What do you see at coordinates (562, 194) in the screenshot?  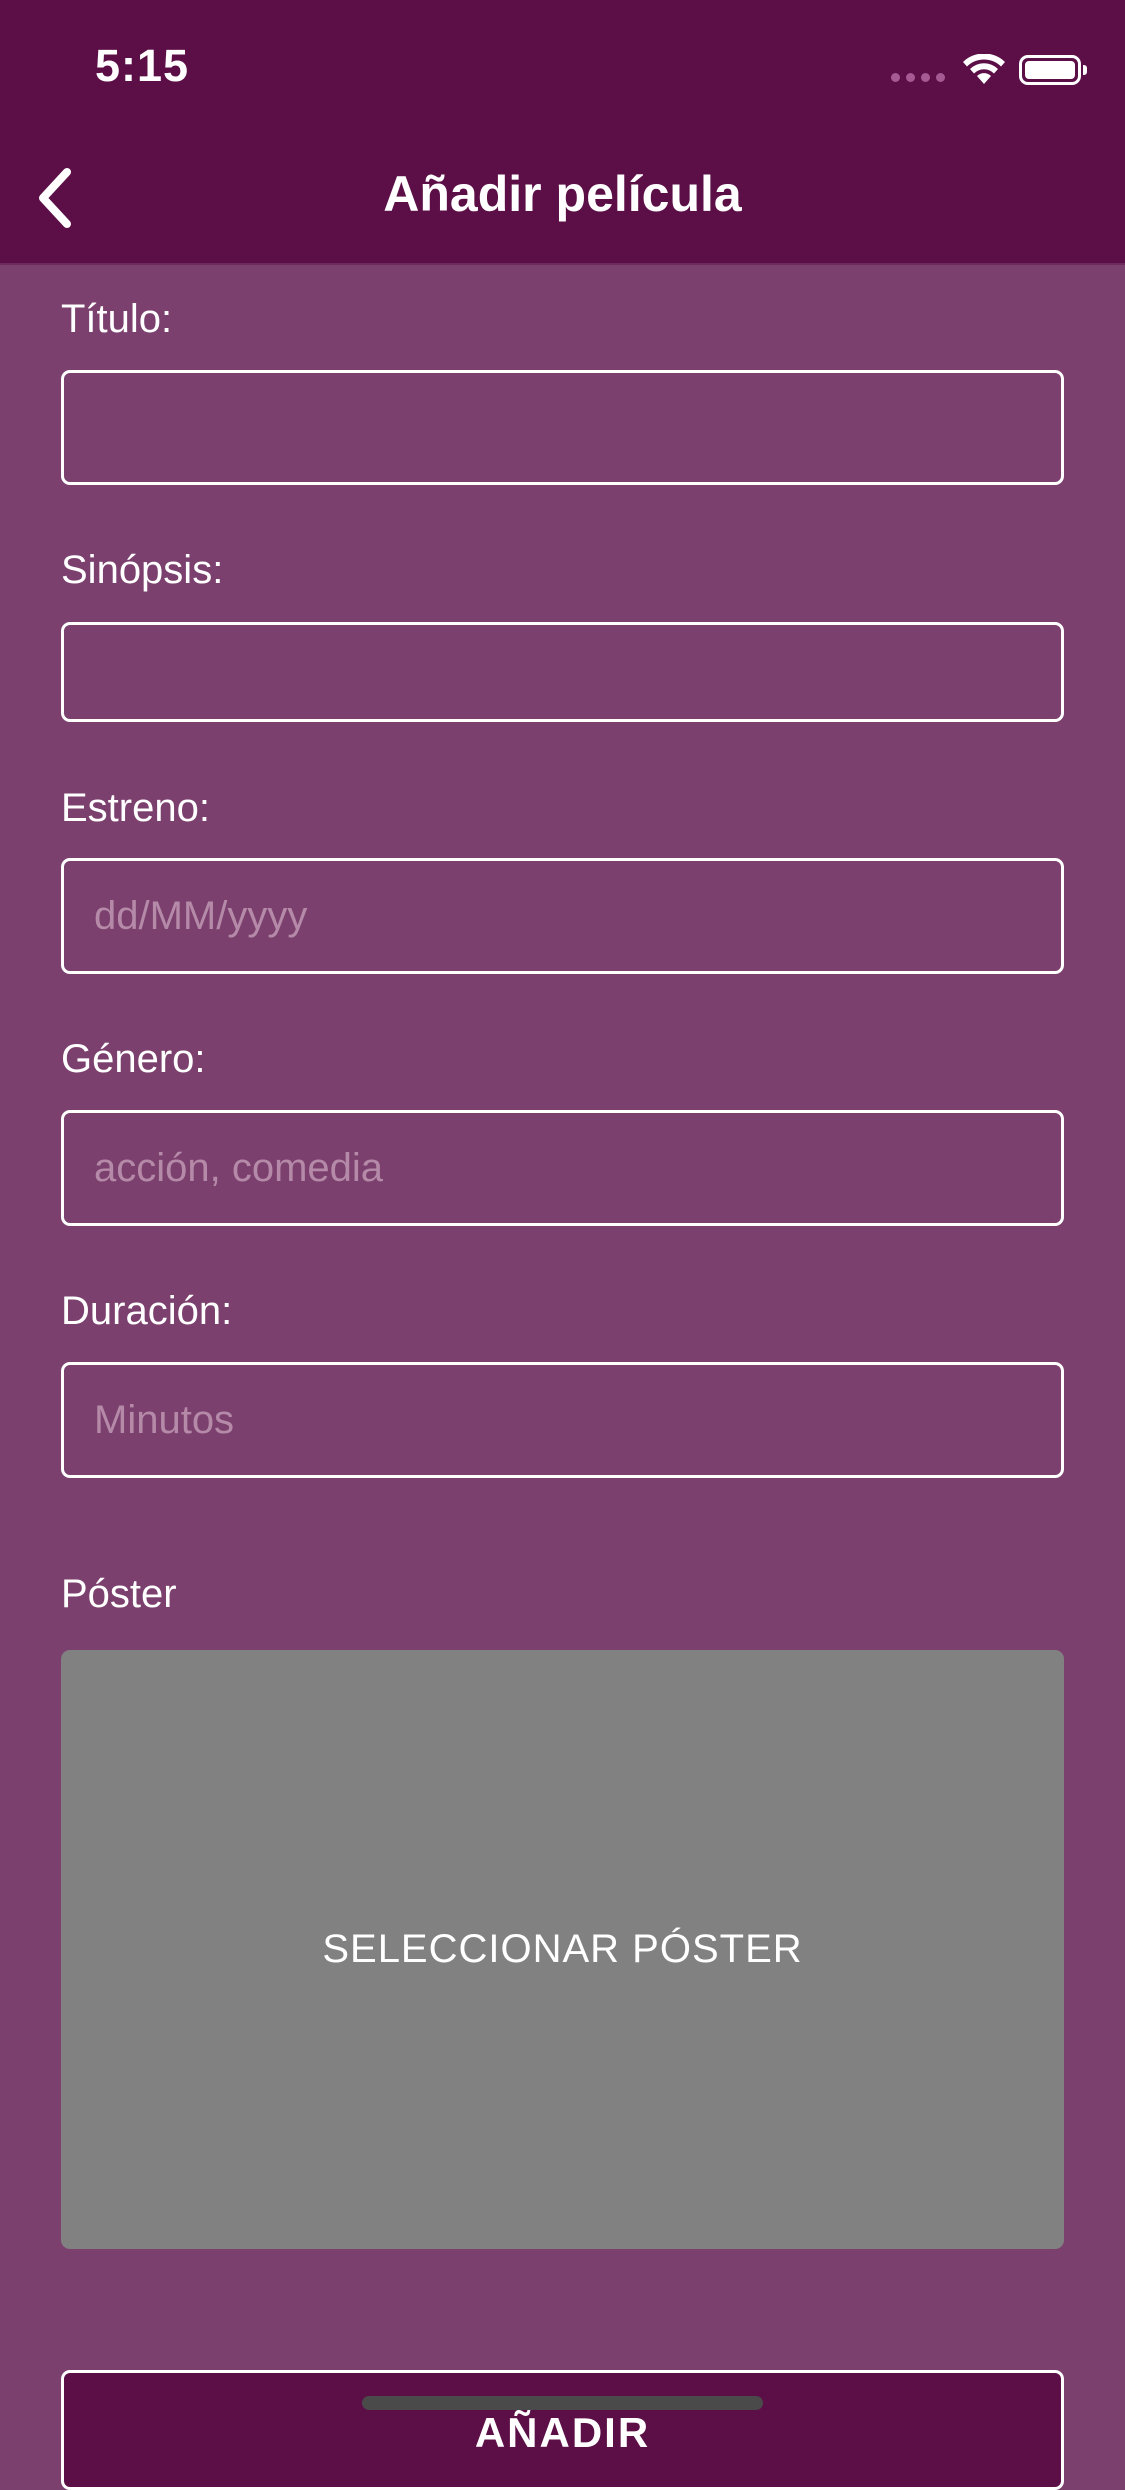 I see `page-title: Añadir película` at bounding box center [562, 194].